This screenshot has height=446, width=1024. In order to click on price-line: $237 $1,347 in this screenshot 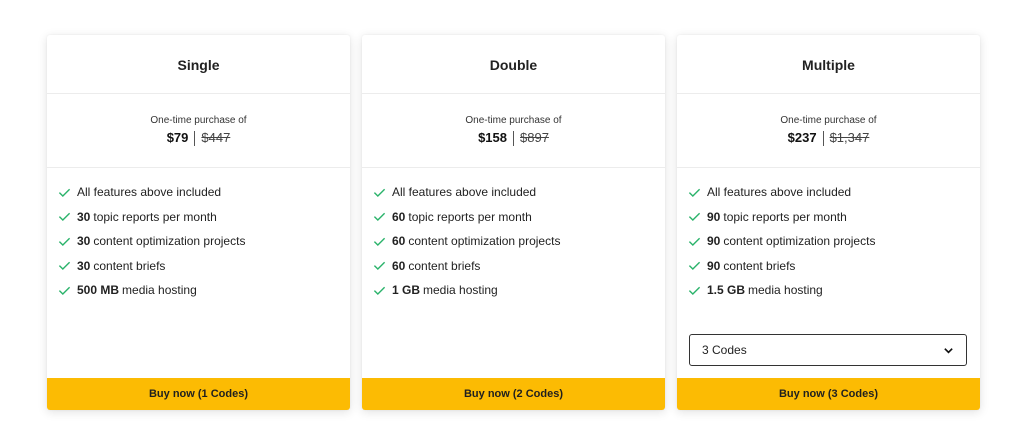, I will do `click(828, 138)`.